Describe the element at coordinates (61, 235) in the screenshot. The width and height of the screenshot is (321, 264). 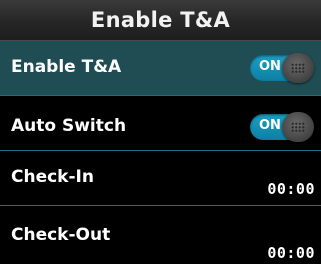
I see `check-out-label: Check-Out` at that location.